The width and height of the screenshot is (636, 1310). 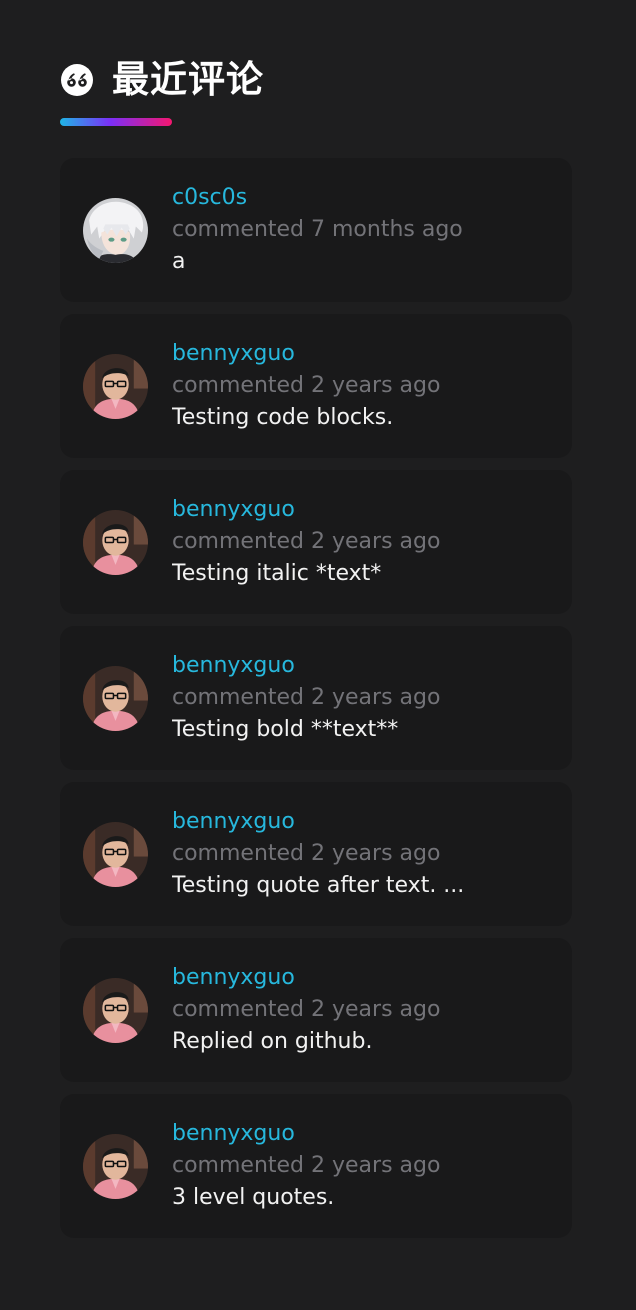 I want to click on comment-author-link: c0sc0s, so click(x=362, y=198).